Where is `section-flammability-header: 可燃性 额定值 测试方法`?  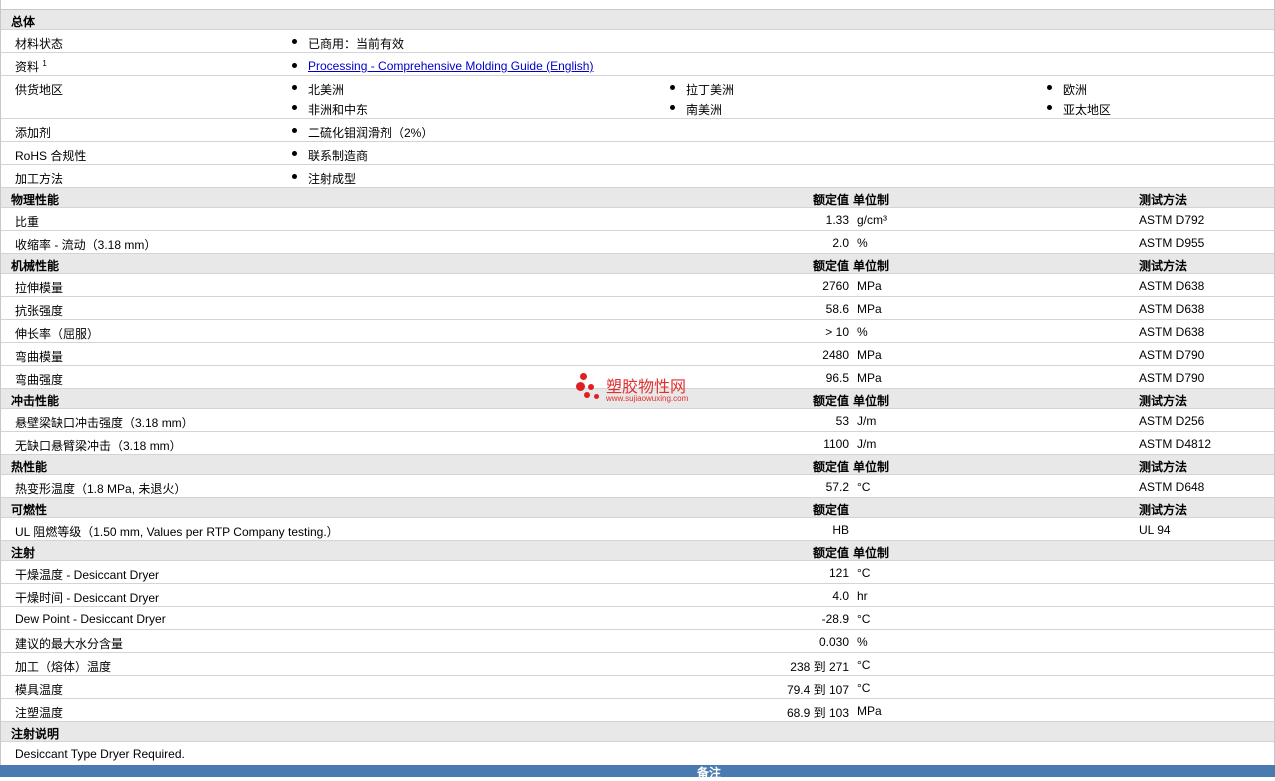
section-flammability-header: 可燃性 额定值 测试方法 is located at coordinates (637, 508).